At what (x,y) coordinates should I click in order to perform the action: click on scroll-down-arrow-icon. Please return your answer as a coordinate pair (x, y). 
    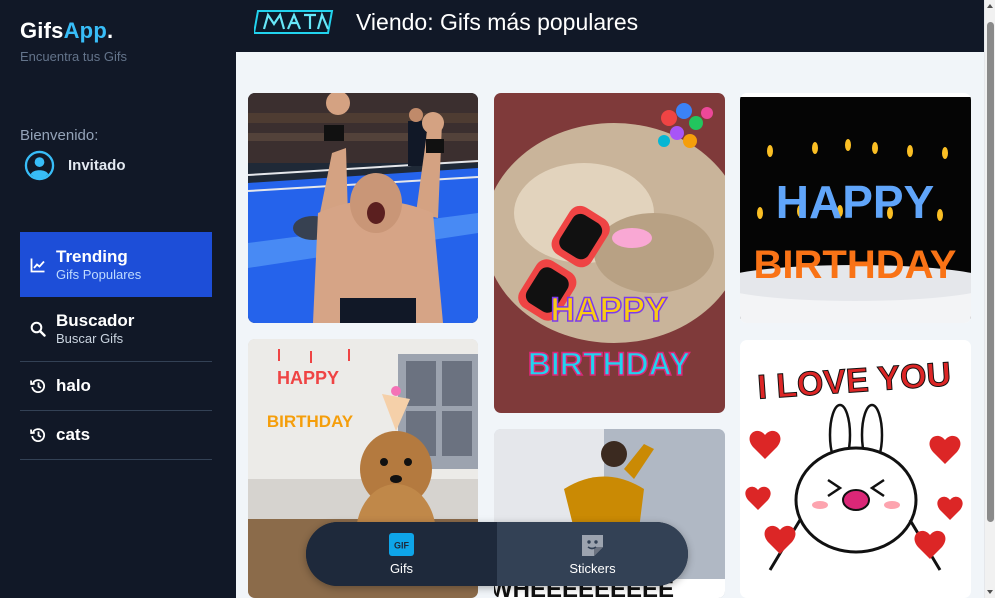
    Looking at the image, I should click on (990, 592).